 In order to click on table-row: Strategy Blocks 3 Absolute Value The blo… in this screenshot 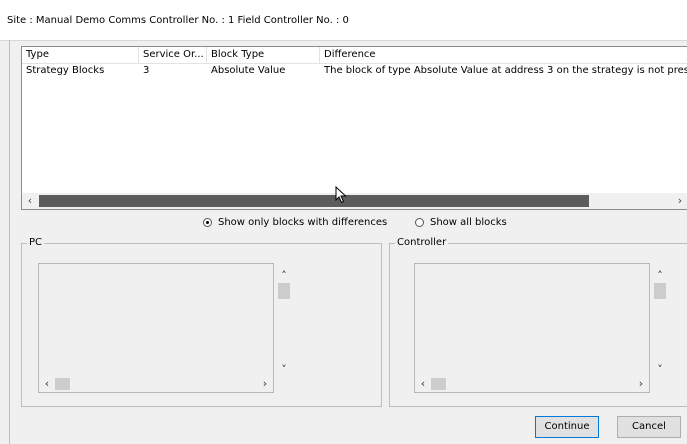, I will do `click(354, 71)`.